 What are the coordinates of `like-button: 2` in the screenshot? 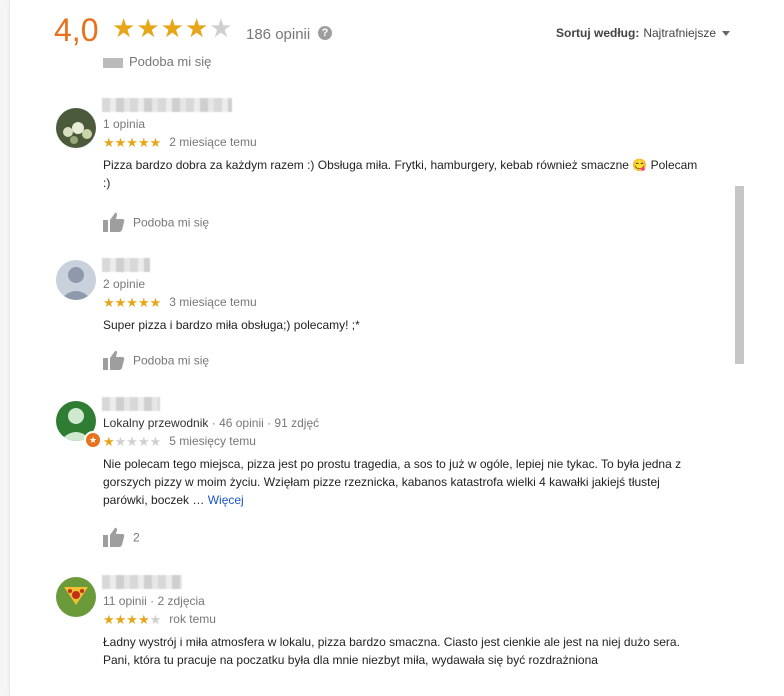 It's located at (121, 538).